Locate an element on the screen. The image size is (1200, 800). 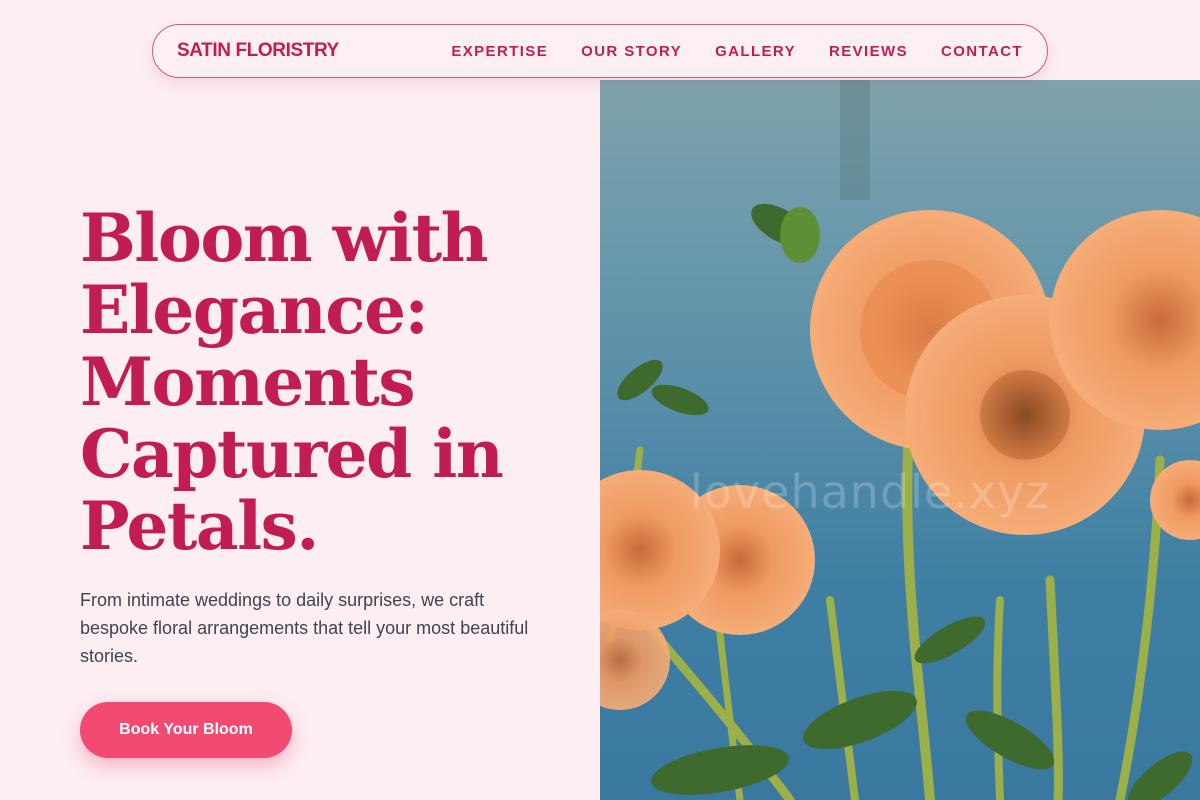
nav-link-our-story: OUR STORY is located at coordinates (631, 51).